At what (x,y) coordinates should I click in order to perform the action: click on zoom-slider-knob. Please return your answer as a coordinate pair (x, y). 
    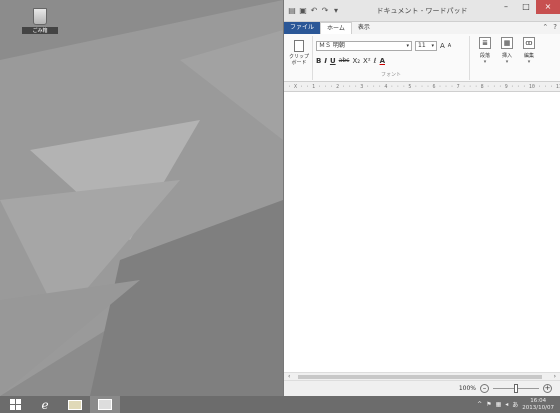
    Looking at the image, I should click on (516, 388).